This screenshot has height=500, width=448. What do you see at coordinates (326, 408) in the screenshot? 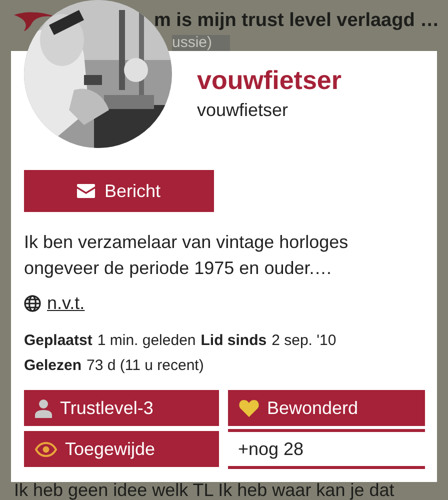
I see `badge: Bewonderd` at bounding box center [326, 408].